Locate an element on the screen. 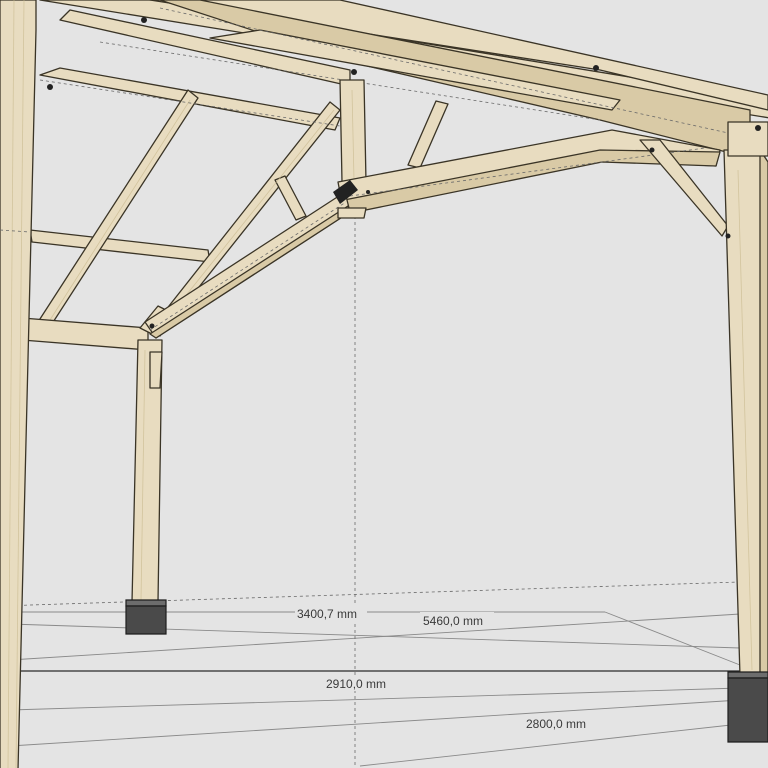  dimension-label-2910: 2910,0 mm is located at coordinates (356, 684).